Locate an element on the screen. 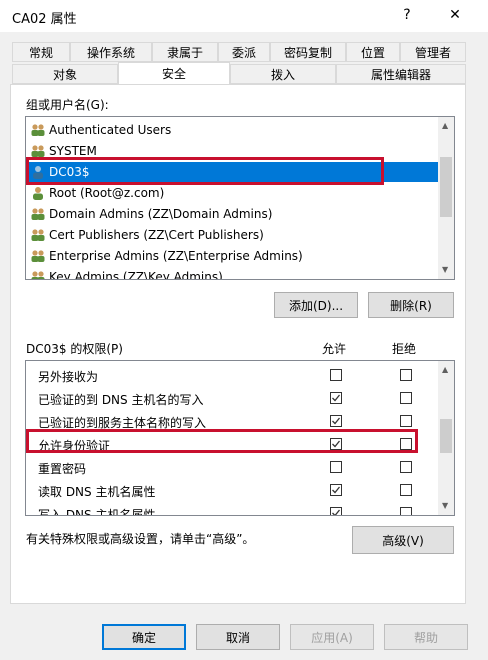 This screenshot has height=660, width=488. cancel-button: 取消 is located at coordinates (238, 637).